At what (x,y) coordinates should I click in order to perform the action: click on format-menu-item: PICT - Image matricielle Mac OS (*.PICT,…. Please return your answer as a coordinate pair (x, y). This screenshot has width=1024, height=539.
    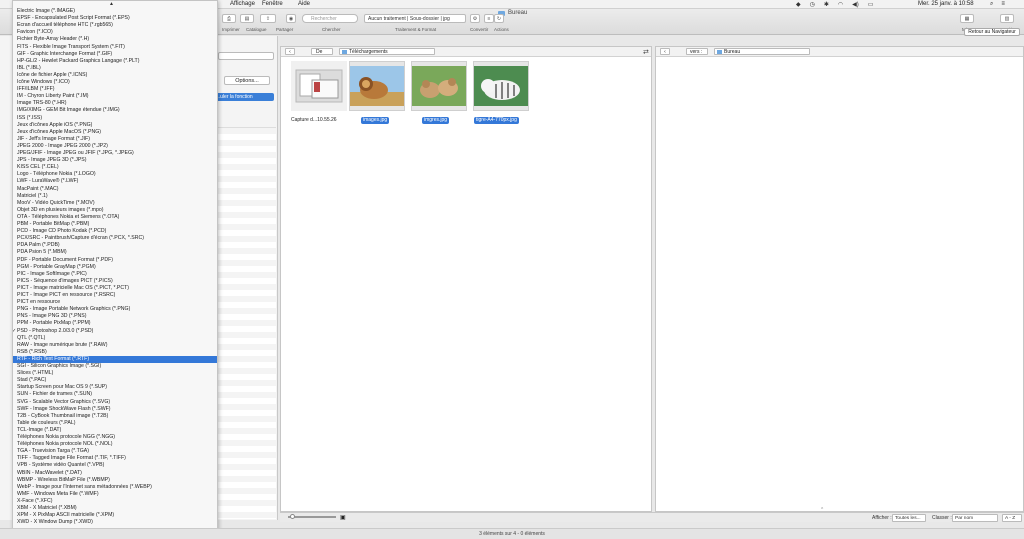
    Looking at the image, I should click on (115, 288).